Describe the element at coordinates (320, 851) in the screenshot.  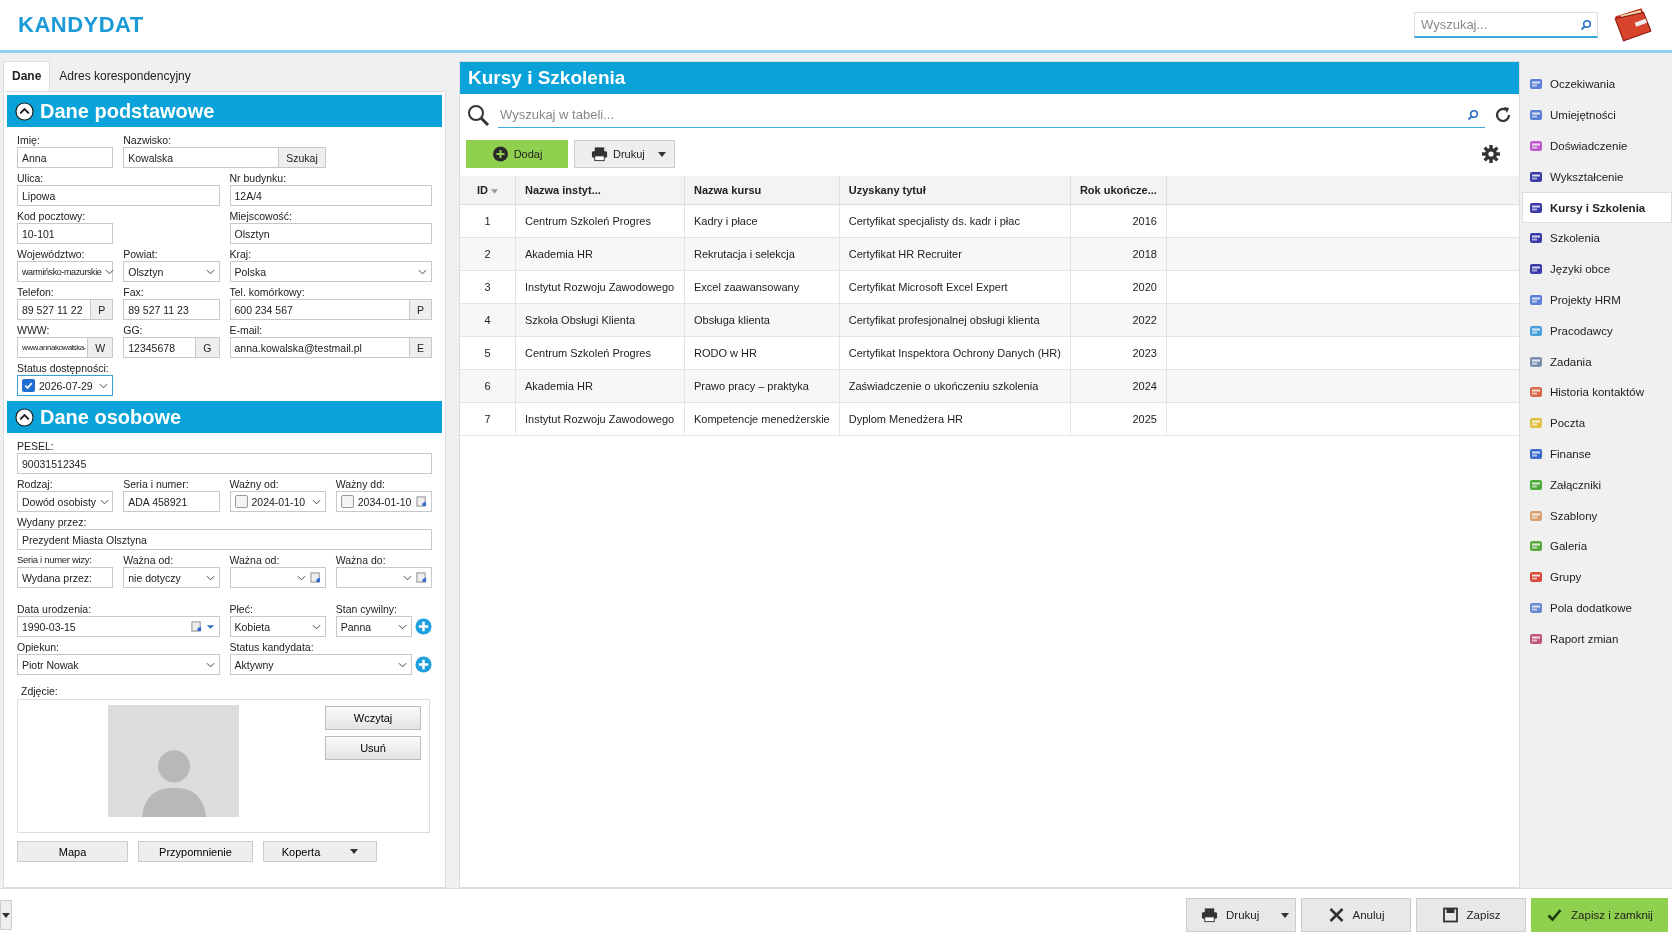
I see `action-button: Koperta` at that location.